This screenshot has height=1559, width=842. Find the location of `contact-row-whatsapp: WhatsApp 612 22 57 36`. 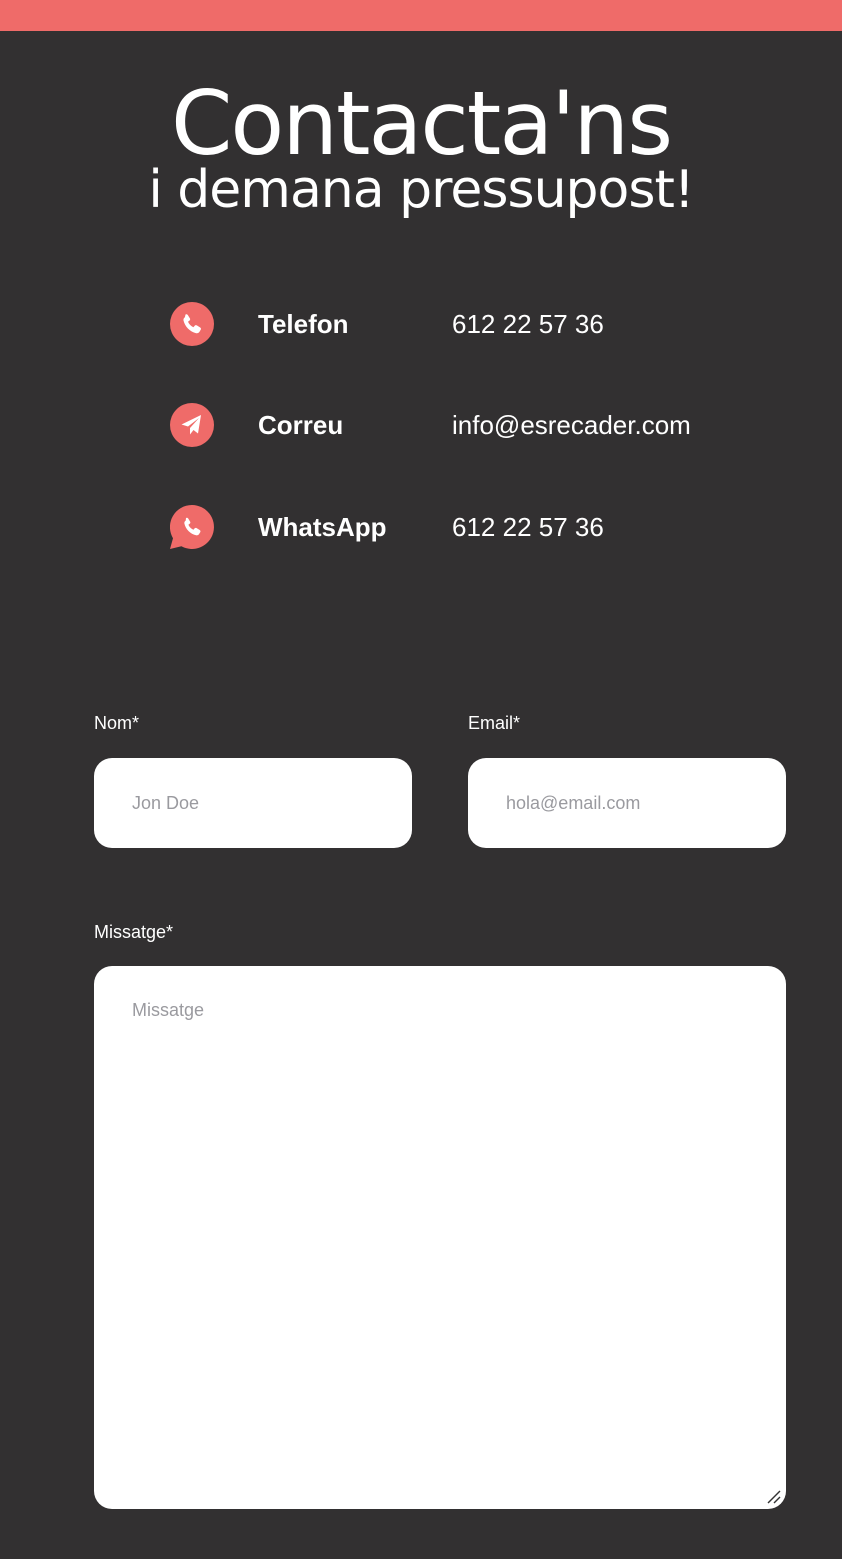

contact-row-whatsapp: WhatsApp 612 22 57 36 is located at coordinates (470, 527).